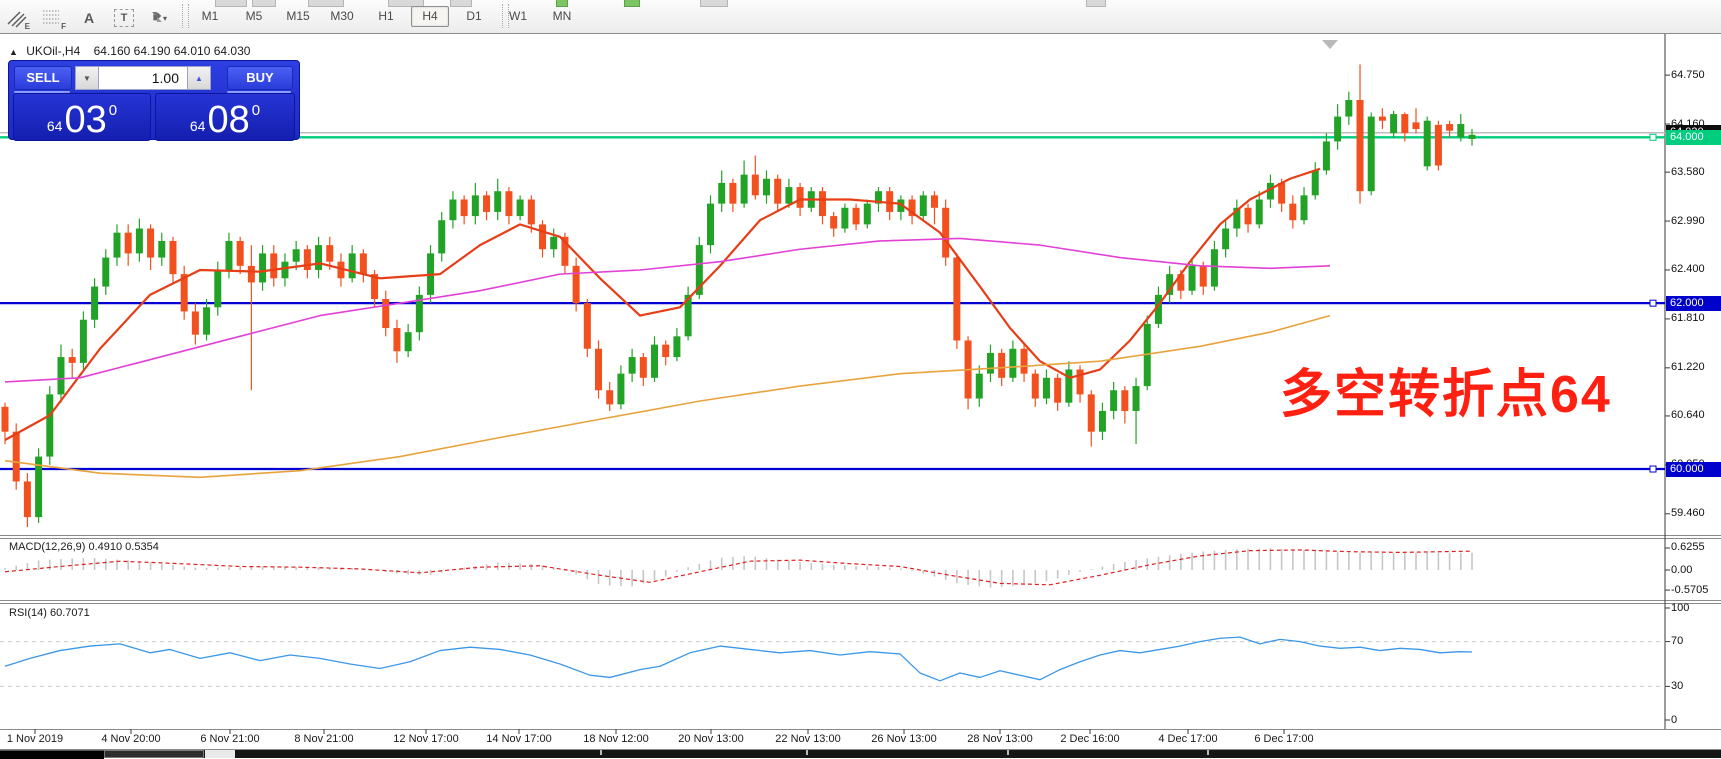 The image size is (1721, 759). Describe the element at coordinates (154, 100) in the screenshot. I see `one-click-trading-panel: SELL ▼ 1.00 ▲ BUY 64 03 0 64 08 0` at that location.